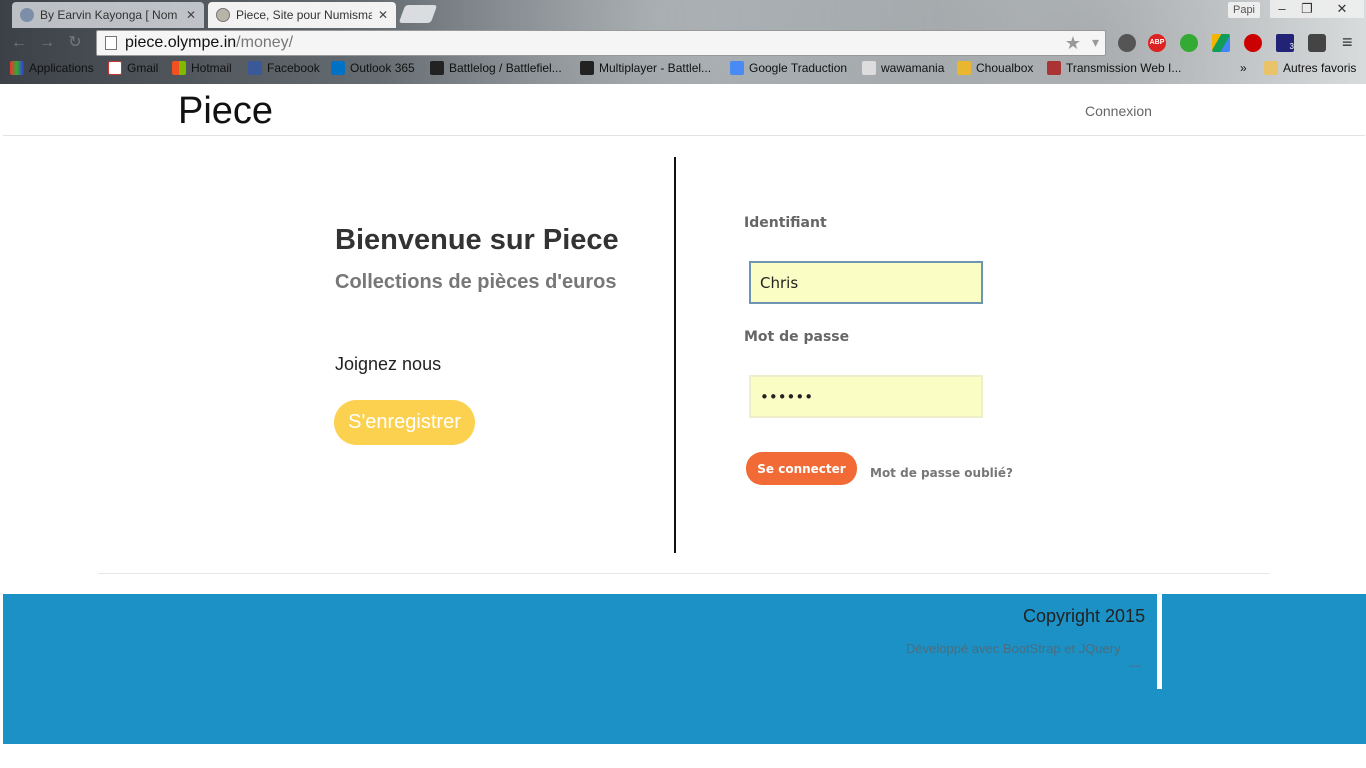 The width and height of the screenshot is (1366, 768). I want to click on bookmark-label: Gmail, so click(143, 68).